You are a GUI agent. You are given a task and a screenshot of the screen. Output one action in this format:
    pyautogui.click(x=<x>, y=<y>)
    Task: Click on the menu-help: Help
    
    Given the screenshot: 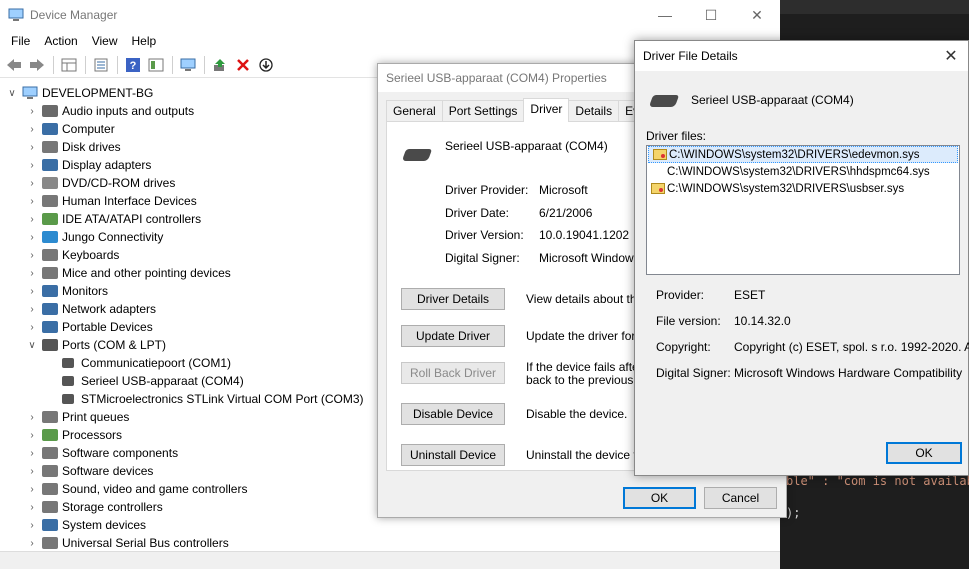 What is the action you would take?
    pyautogui.click(x=144, y=41)
    